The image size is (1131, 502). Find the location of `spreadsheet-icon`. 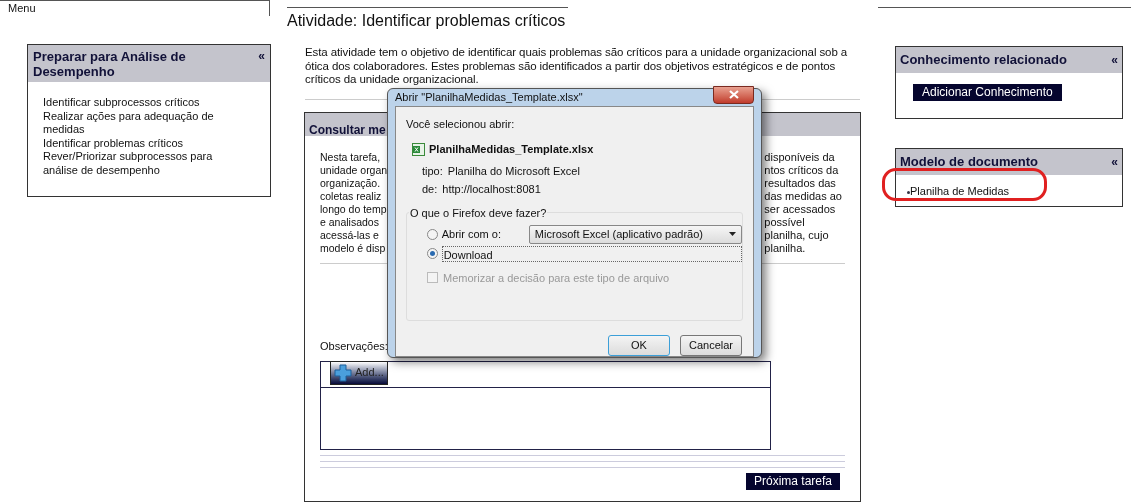

spreadsheet-icon is located at coordinates (418, 149).